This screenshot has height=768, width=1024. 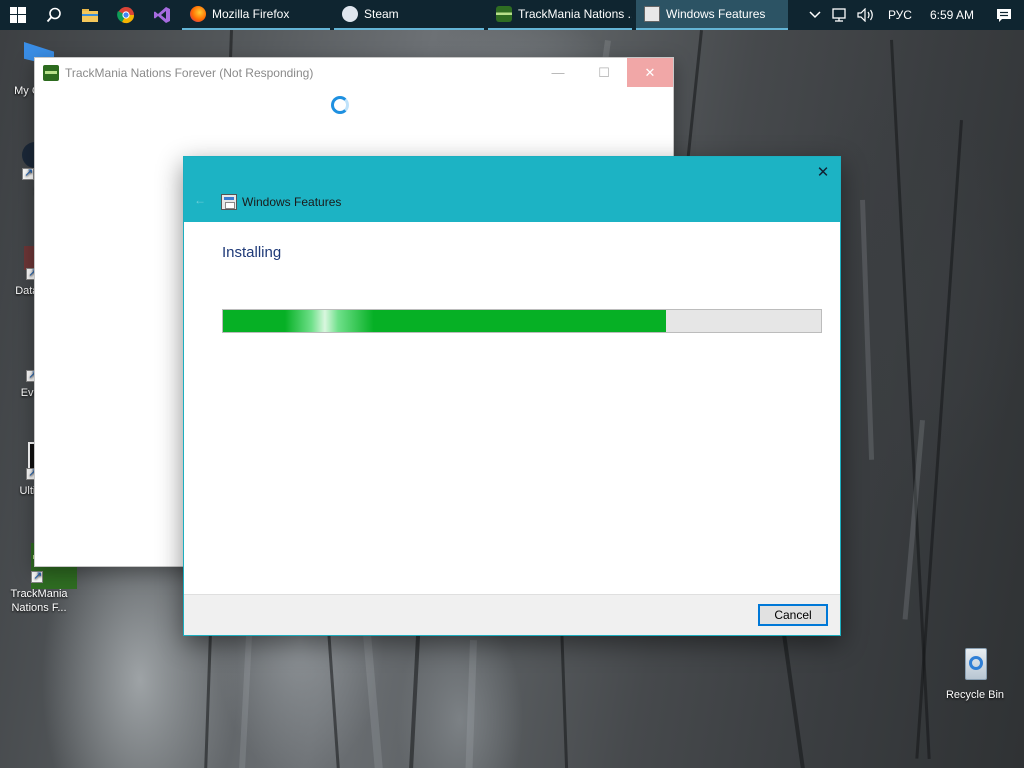 I want to click on recycle-bin-icon, so click(x=975, y=664).